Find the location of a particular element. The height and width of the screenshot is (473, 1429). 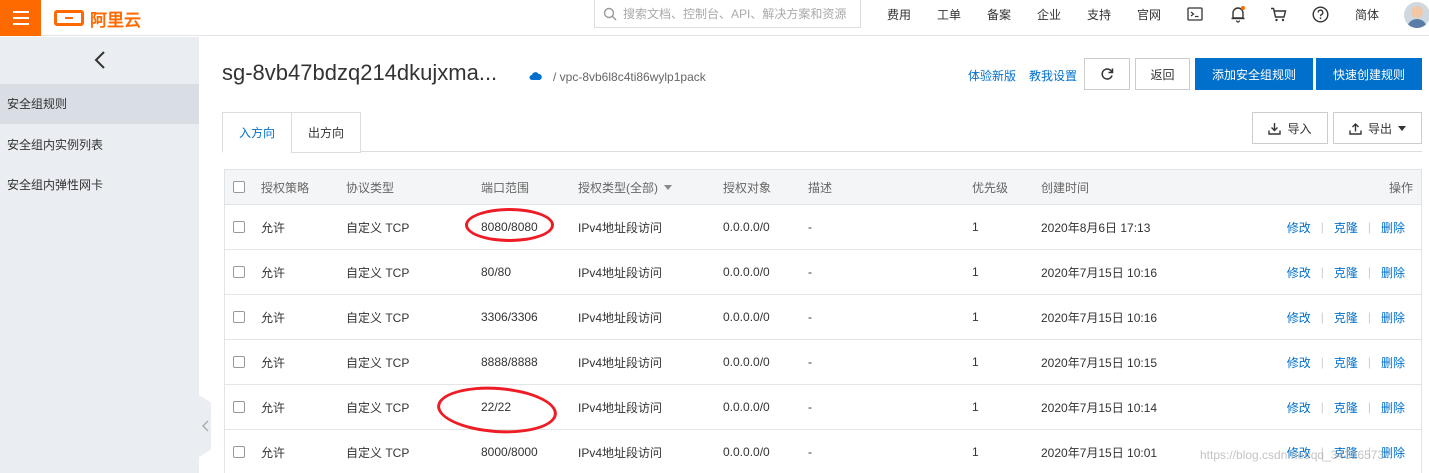

terminal-icon is located at coordinates (1195, 14).